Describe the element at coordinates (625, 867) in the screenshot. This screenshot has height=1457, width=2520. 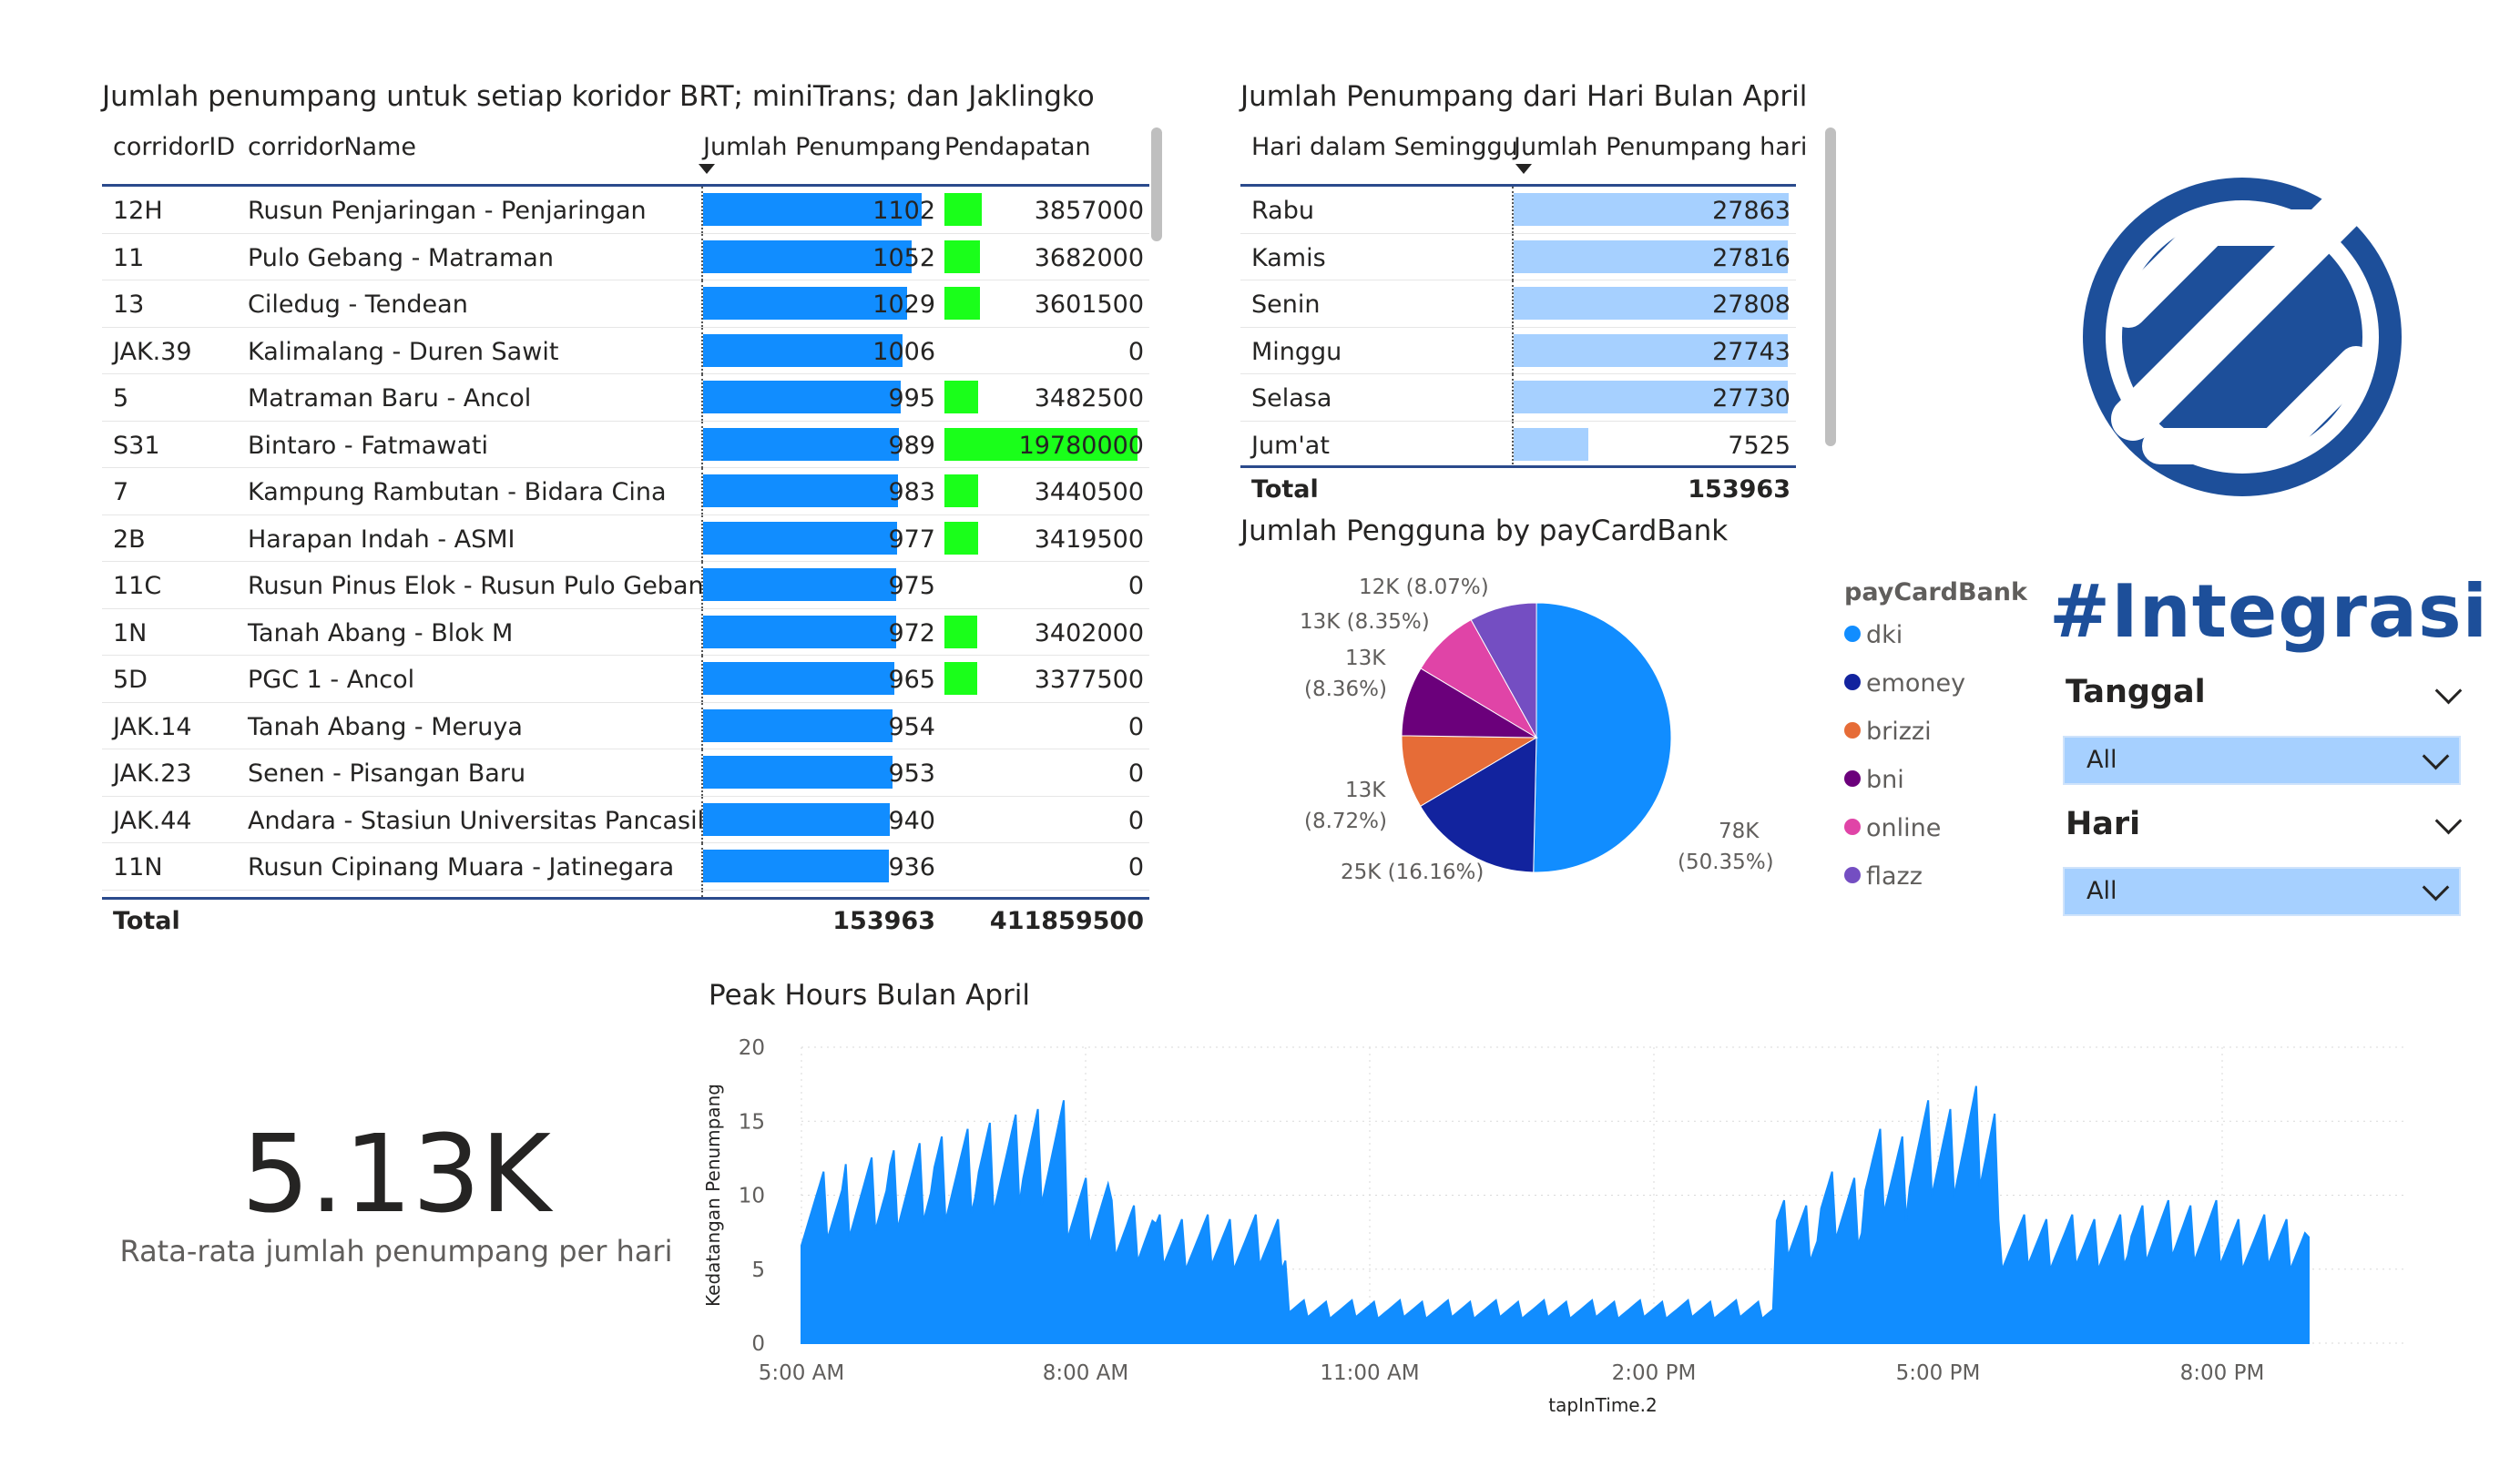
I see `table-row: 11N Rusun Cipinang Muara - Jatinegara 936 0` at that location.